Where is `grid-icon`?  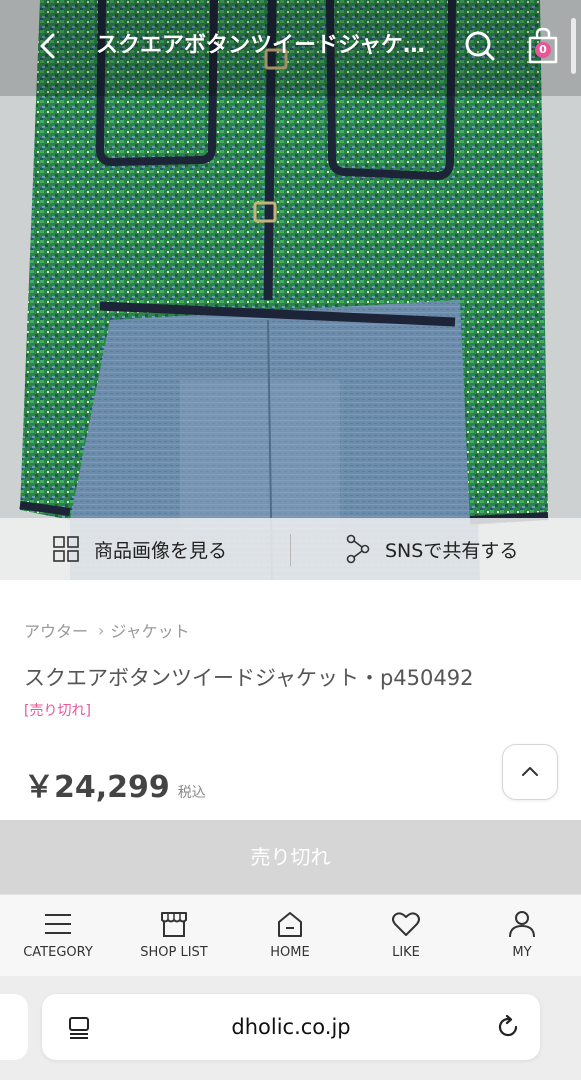
grid-icon is located at coordinates (66, 549).